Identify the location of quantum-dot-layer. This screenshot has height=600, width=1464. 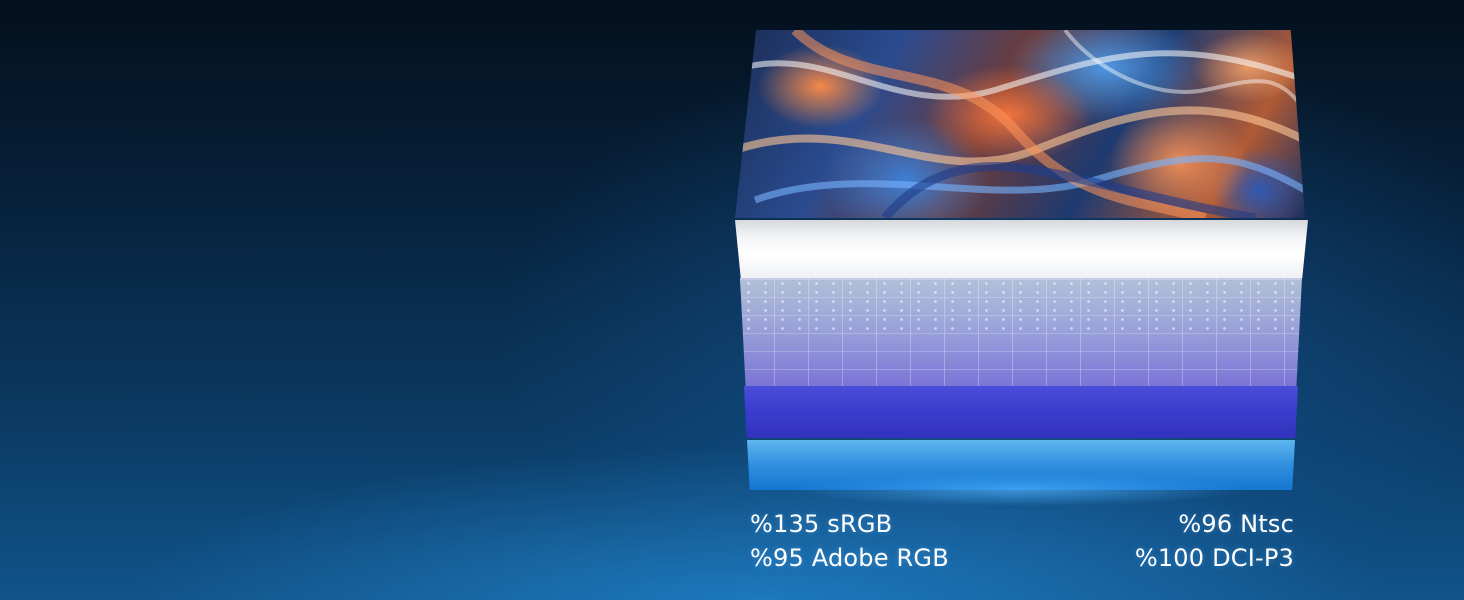
(1021, 412).